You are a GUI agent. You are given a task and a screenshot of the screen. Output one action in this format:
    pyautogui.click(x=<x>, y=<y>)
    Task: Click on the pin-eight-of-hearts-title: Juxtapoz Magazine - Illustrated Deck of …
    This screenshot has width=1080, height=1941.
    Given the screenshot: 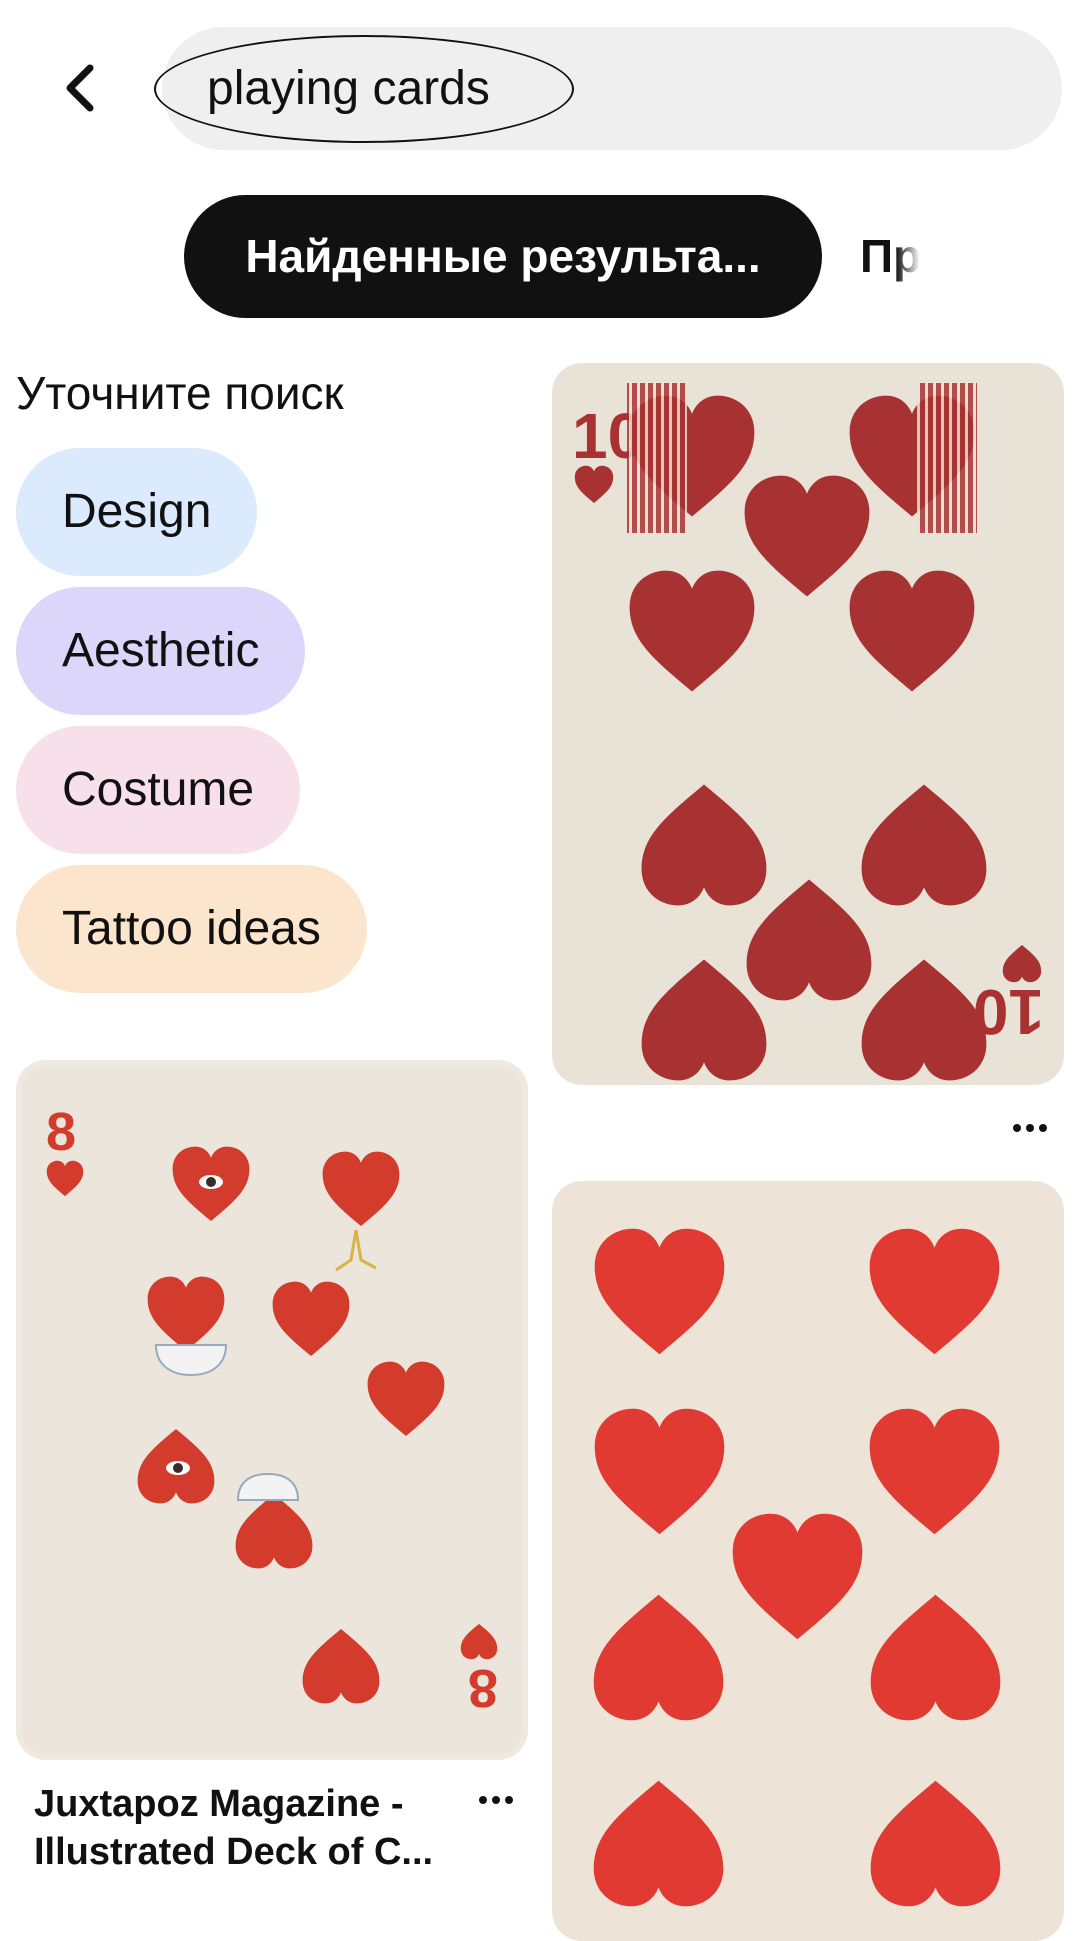 What is the action you would take?
    pyautogui.click(x=249, y=1828)
    